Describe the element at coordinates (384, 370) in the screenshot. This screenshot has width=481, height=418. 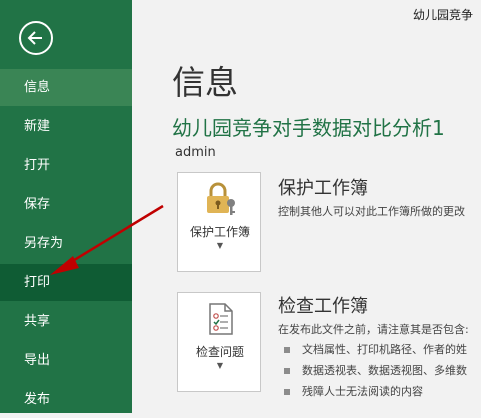
I see `bullet-text: 数据透视表、数据透视图、多维数` at that location.